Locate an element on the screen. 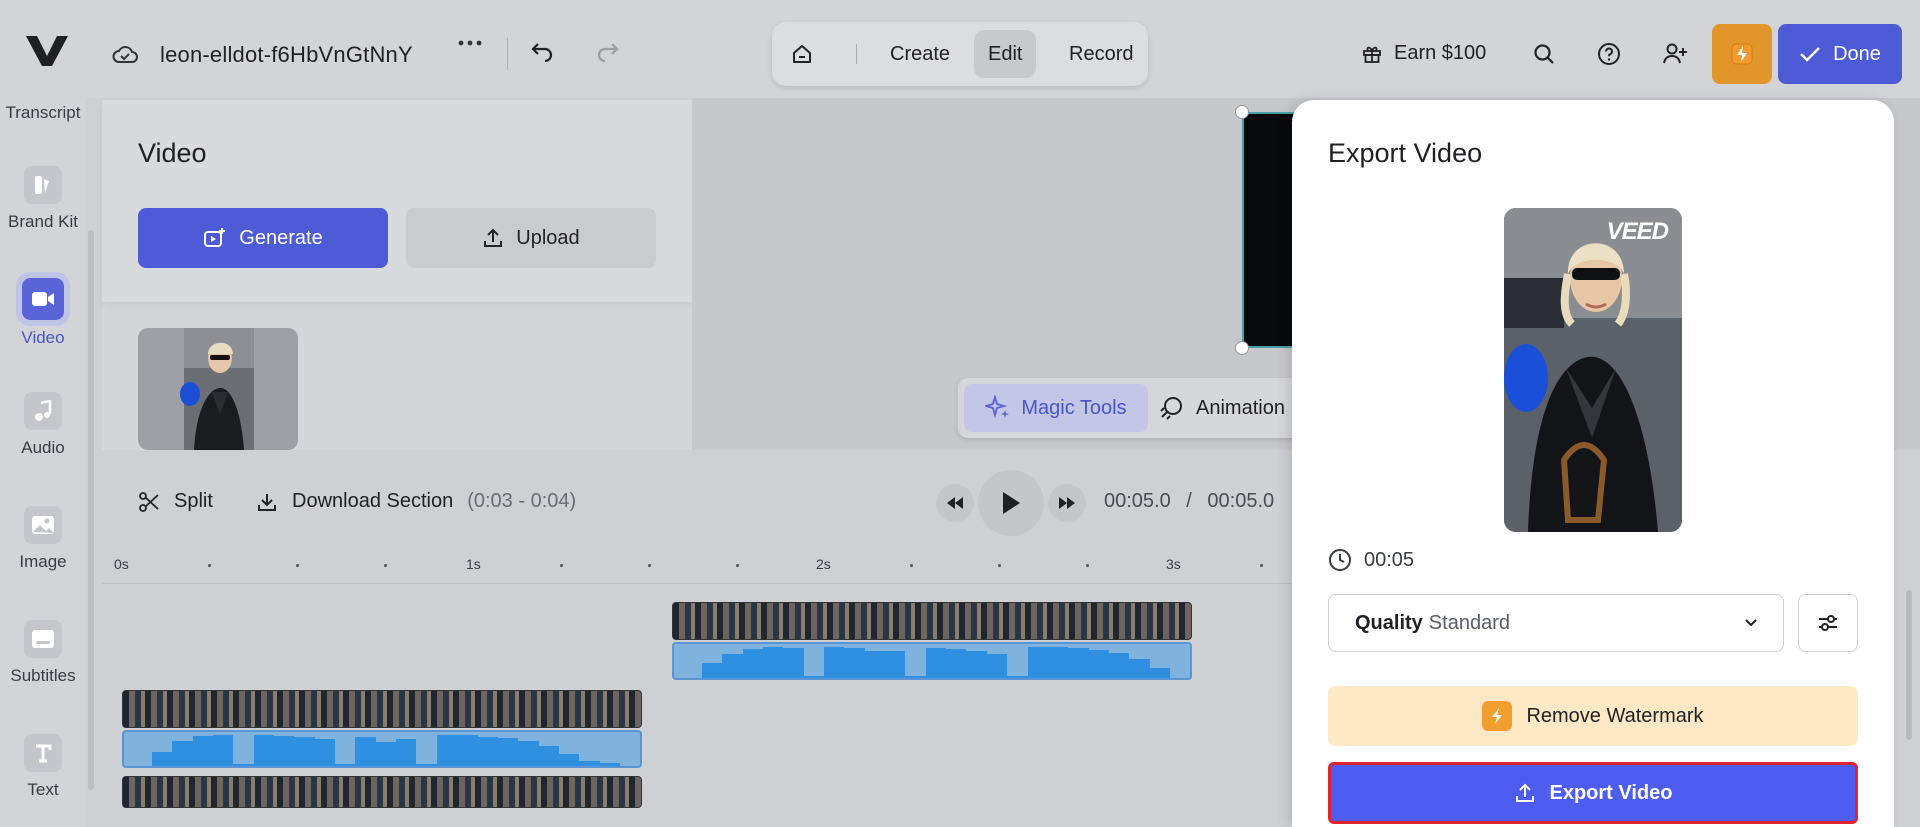  mode-switcher: Create Edit Record is located at coordinates (960, 54).